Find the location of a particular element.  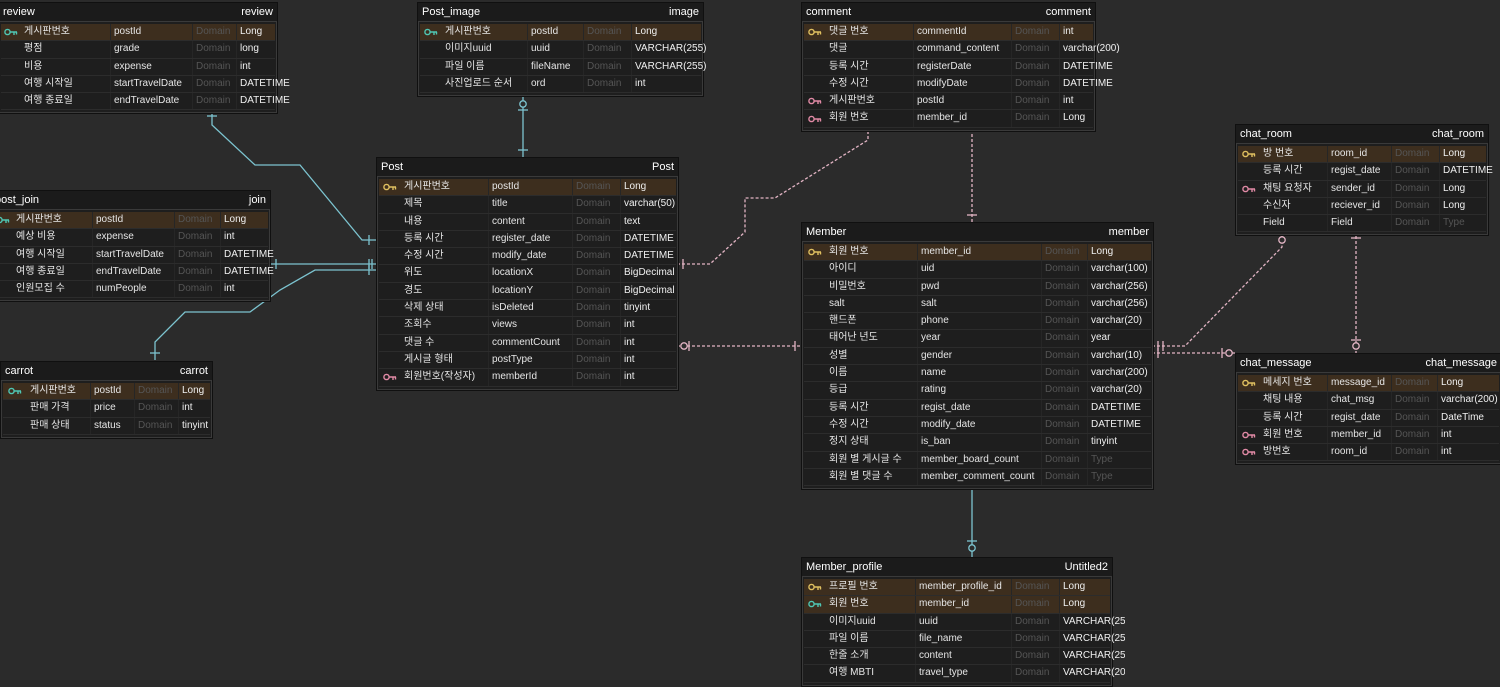

table-row: 한줄 소개 contentDomainVARCHAR(255) is located at coordinates (964, 657).